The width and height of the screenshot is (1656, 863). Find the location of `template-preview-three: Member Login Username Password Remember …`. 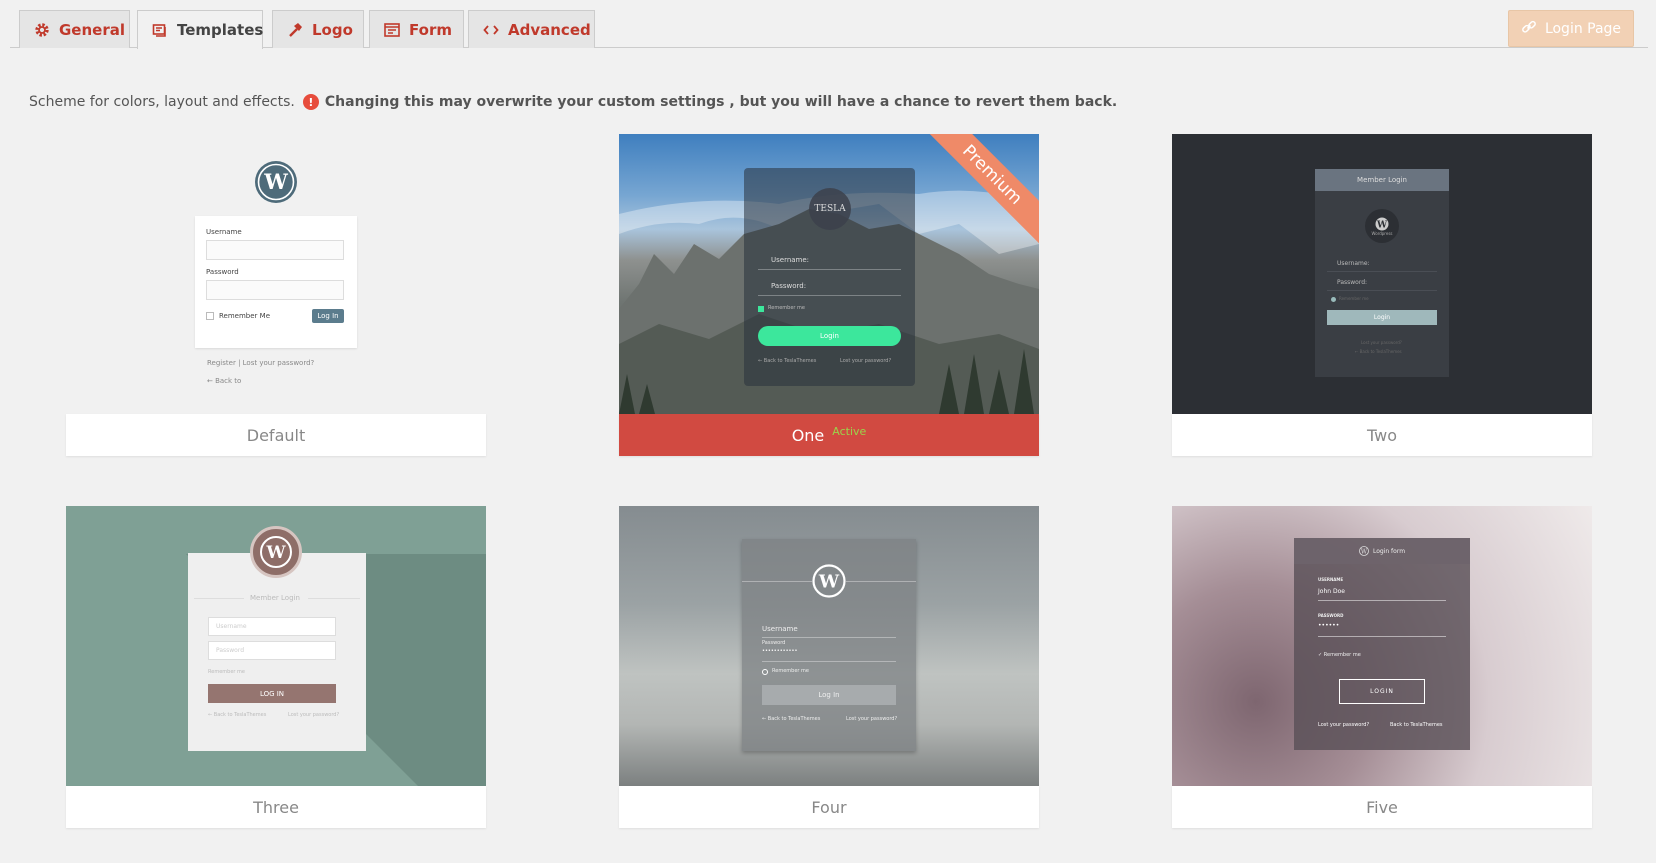

template-preview-three: Member Login Username Password Remember … is located at coordinates (276, 646).